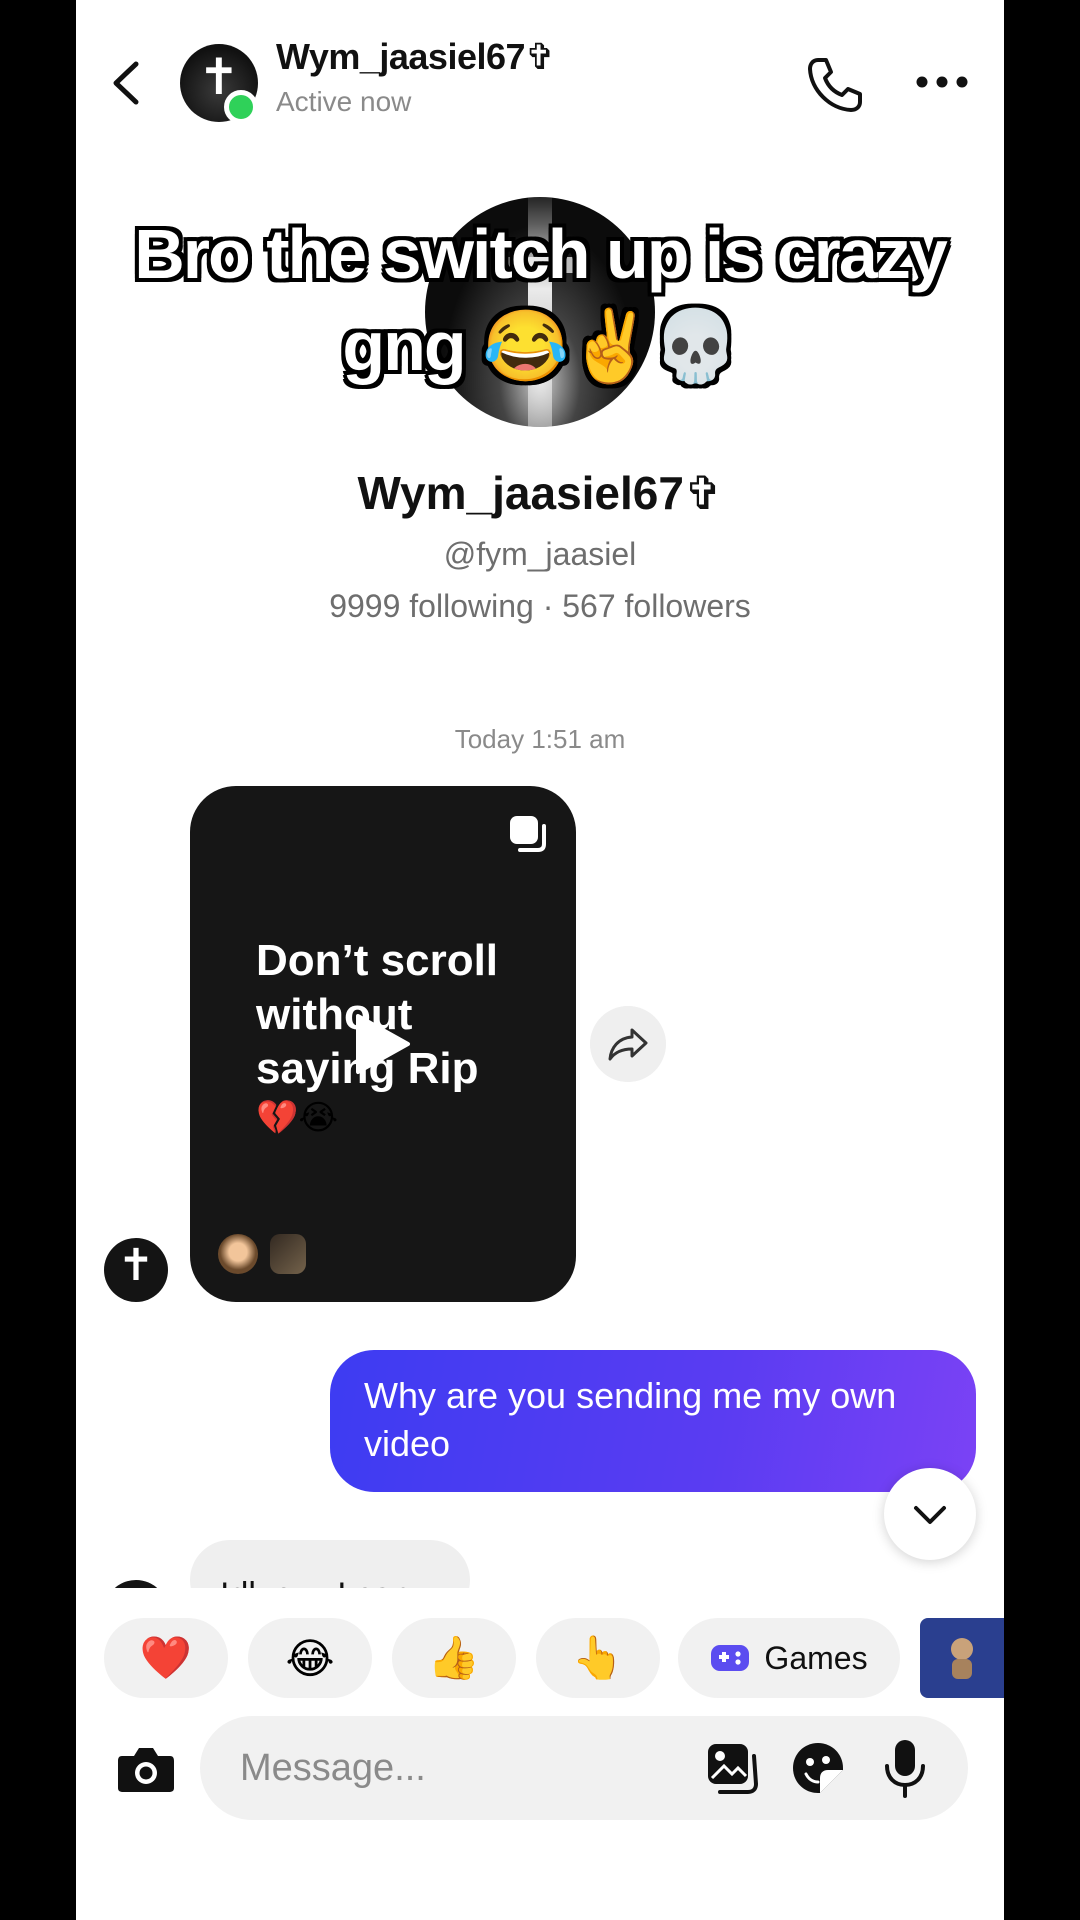 Image resolution: width=1080 pixels, height=1920 pixels. Describe the element at coordinates (628, 1044) in the screenshot. I see `share-forward-icon` at that location.